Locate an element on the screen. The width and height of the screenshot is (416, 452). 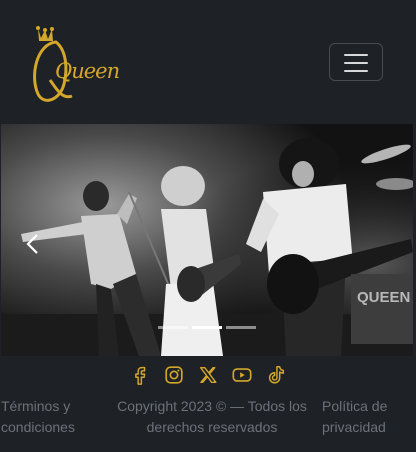
youtube-icon is located at coordinates (242, 375).